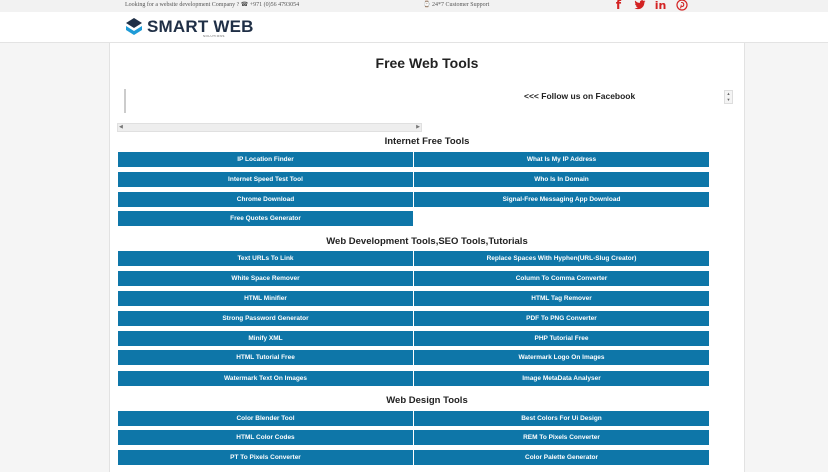  I want to click on support-info: ⌚ 24*7 Customer Support, so click(456, 5).